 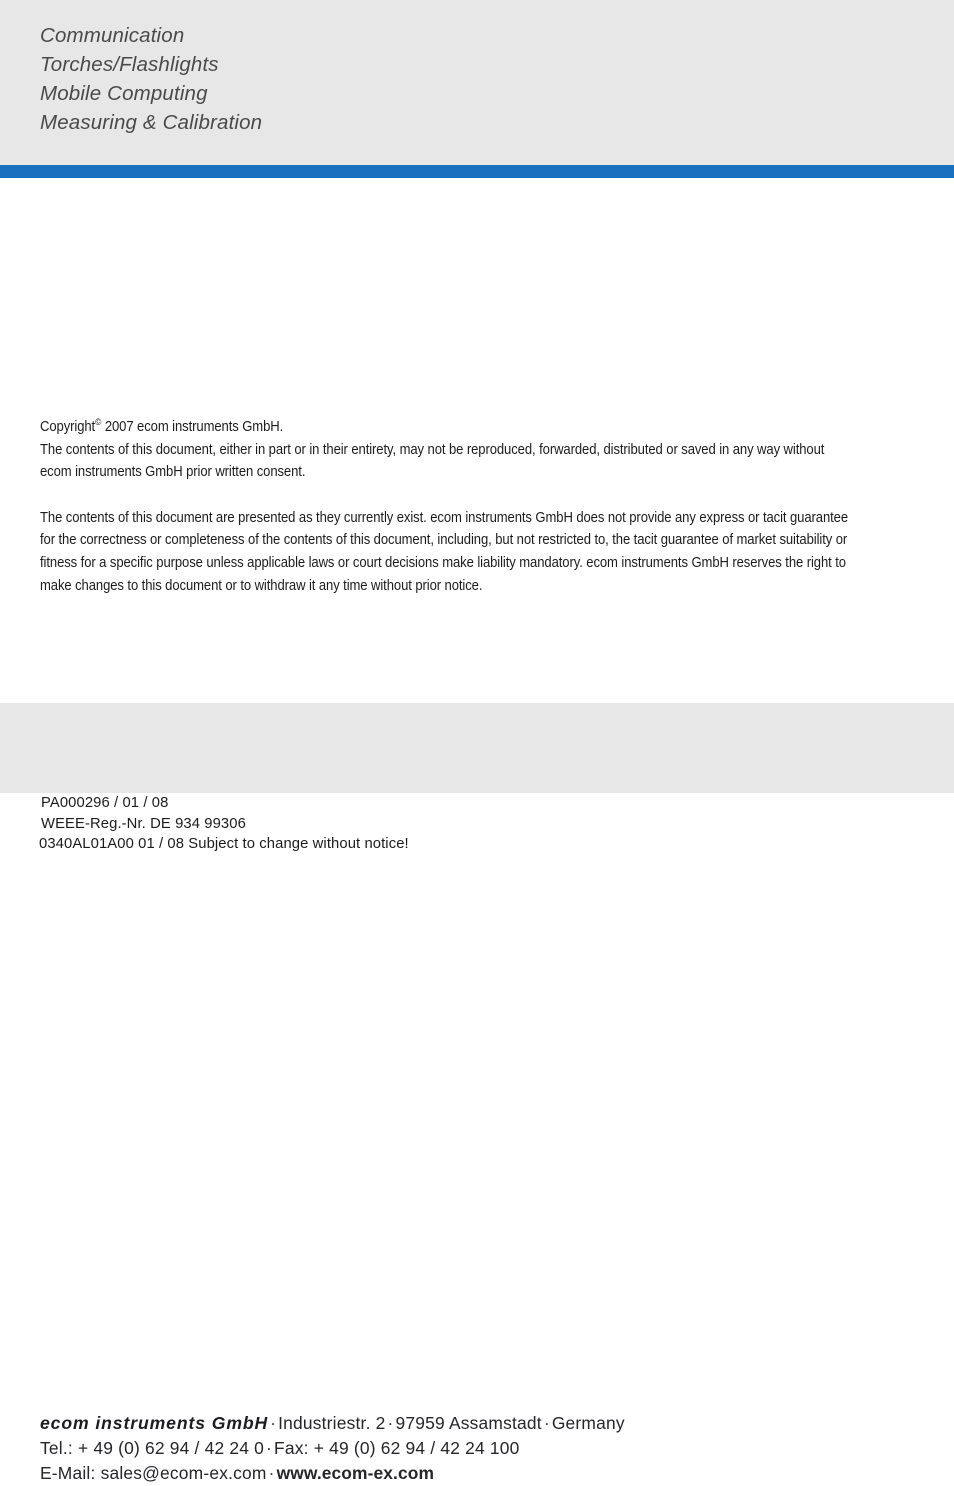 I want to click on category-item-communication: Communication, so click(x=112, y=35).